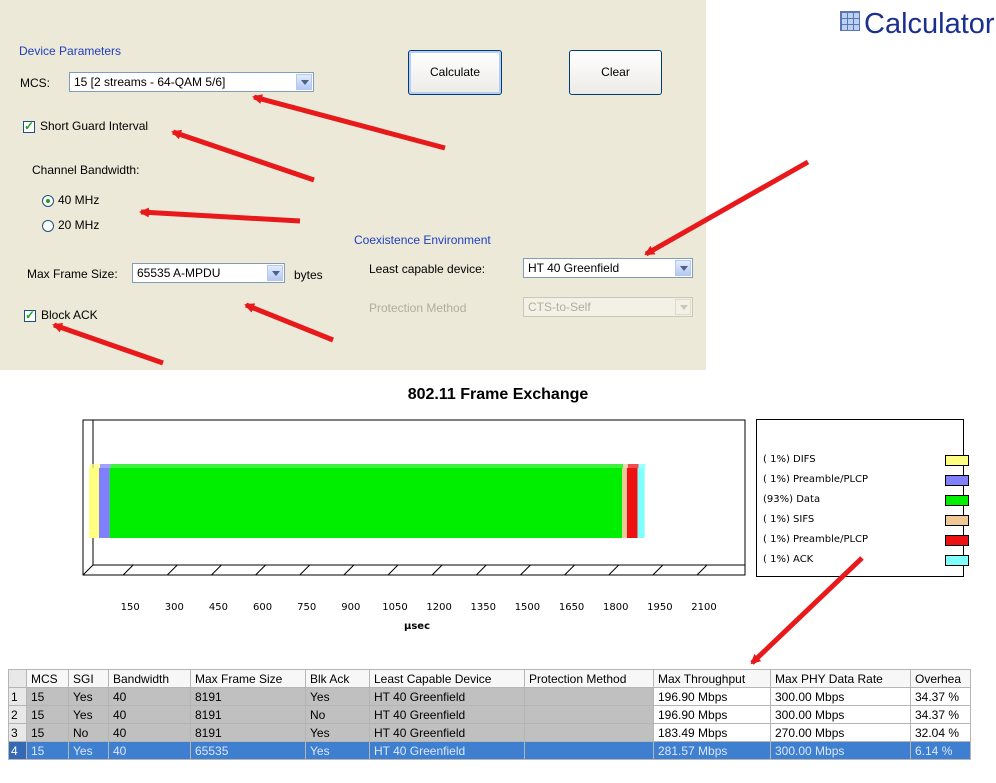 This screenshot has width=996, height=783. I want to click on row-number: 1, so click(17, 696).